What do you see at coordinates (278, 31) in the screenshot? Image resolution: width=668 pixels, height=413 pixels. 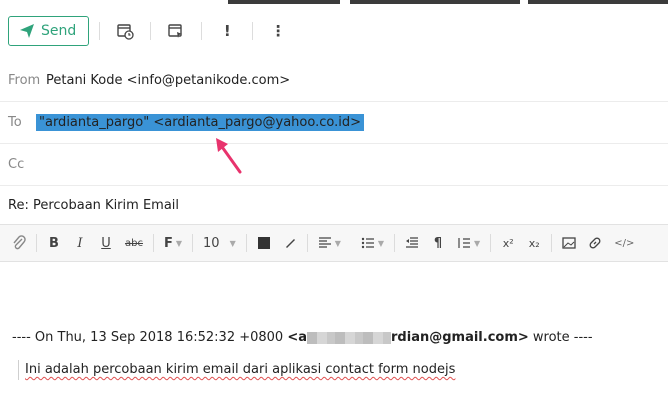 I see `more-icon: ⋮` at bounding box center [278, 31].